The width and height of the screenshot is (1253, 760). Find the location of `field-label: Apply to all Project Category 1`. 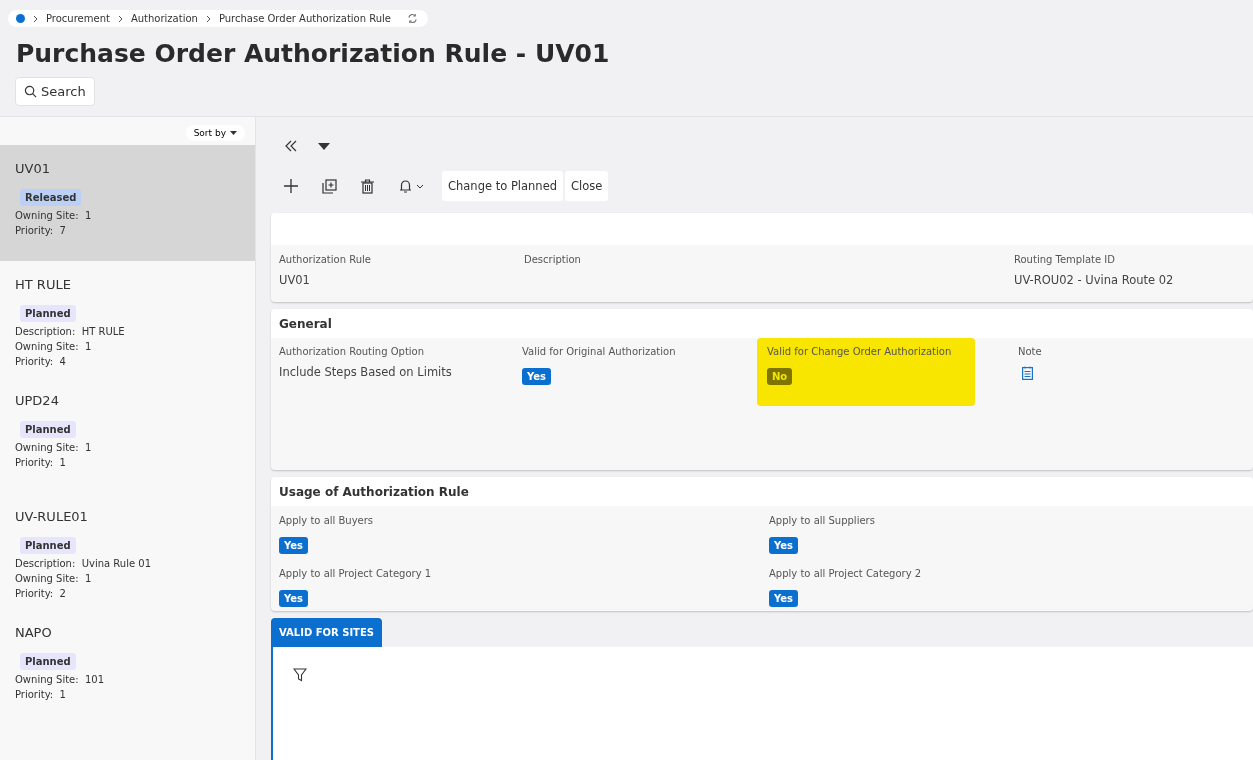

field-label: Apply to all Project Category 1 is located at coordinates (356, 573).